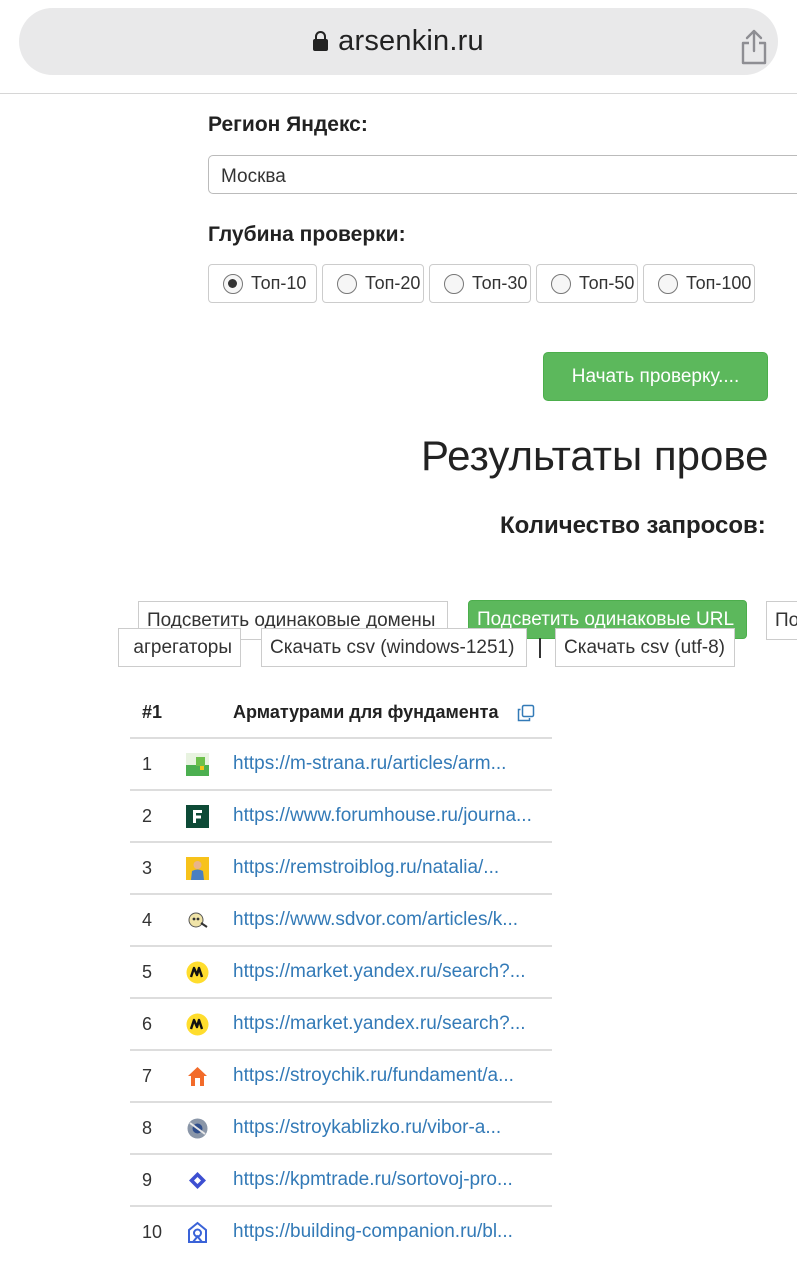 The image size is (797, 1280). I want to click on header-divider, so click(398, 93).